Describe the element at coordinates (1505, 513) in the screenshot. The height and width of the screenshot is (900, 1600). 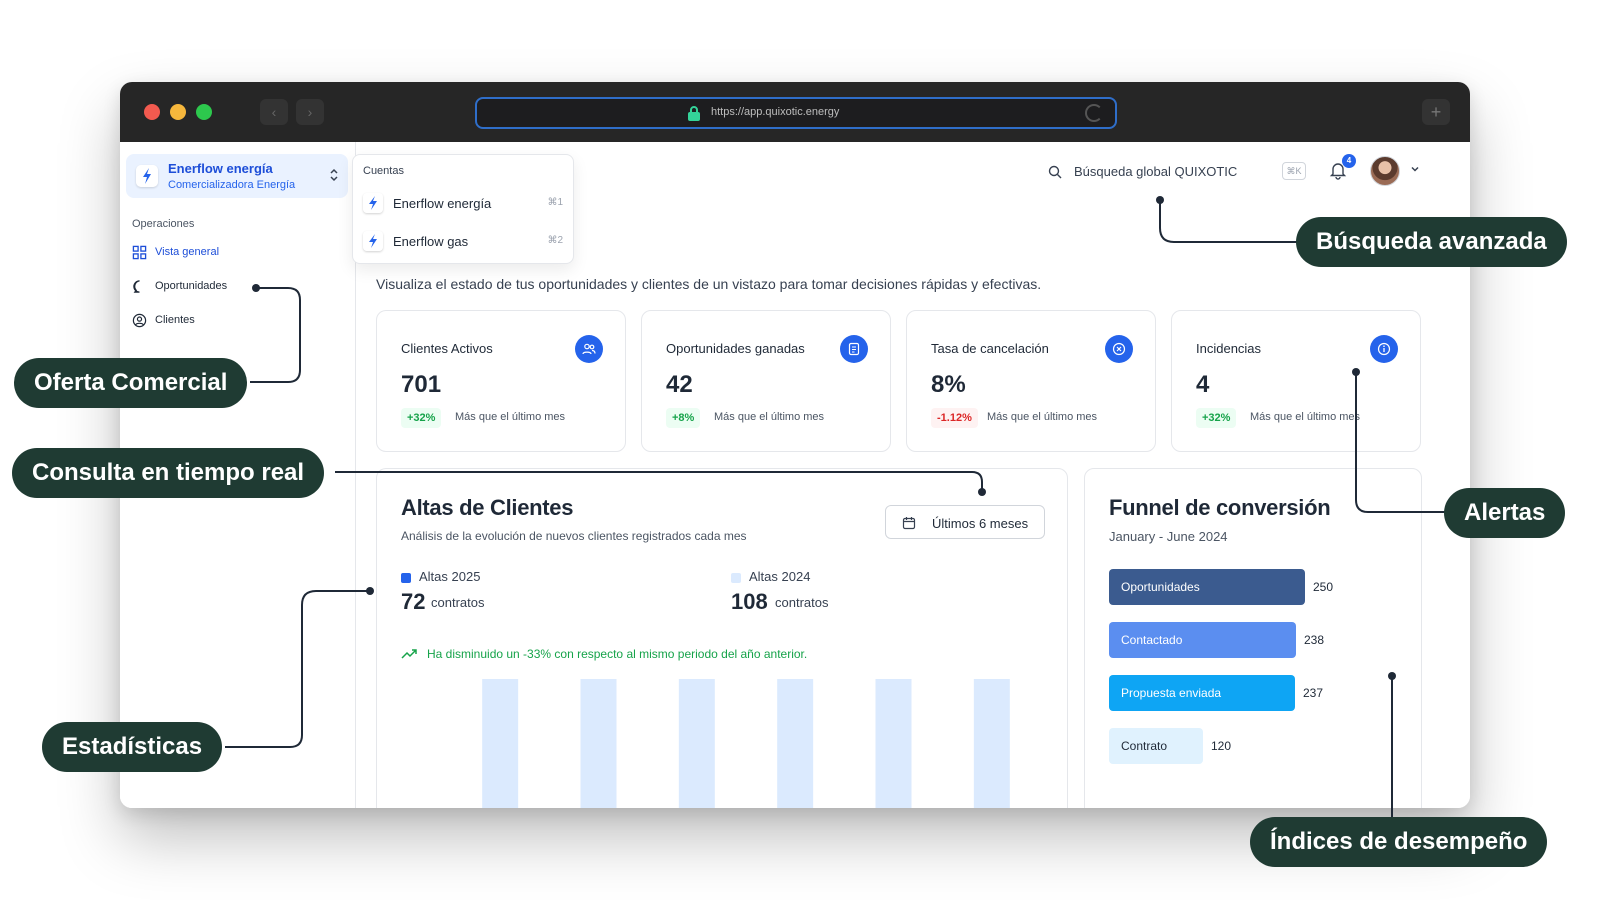
I see `callout-alertas: Alertas` at that location.